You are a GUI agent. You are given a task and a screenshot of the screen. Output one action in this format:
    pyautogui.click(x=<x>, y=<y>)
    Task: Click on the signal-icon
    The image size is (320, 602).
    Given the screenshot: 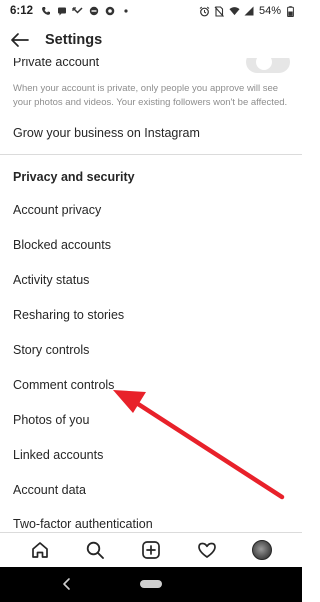 What is the action you would take?
    pyautogui.click(x=249, y=11)
    